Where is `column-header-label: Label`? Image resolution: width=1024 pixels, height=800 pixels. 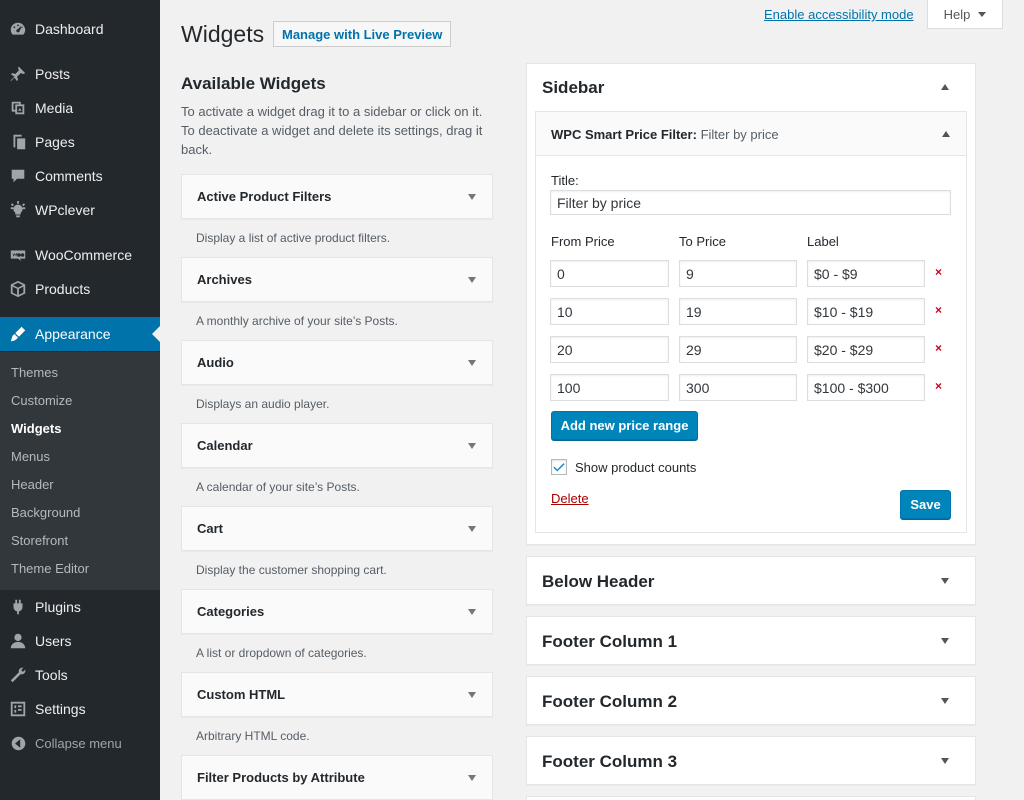 column-header-label: Label is located at coordinates (823, 241).